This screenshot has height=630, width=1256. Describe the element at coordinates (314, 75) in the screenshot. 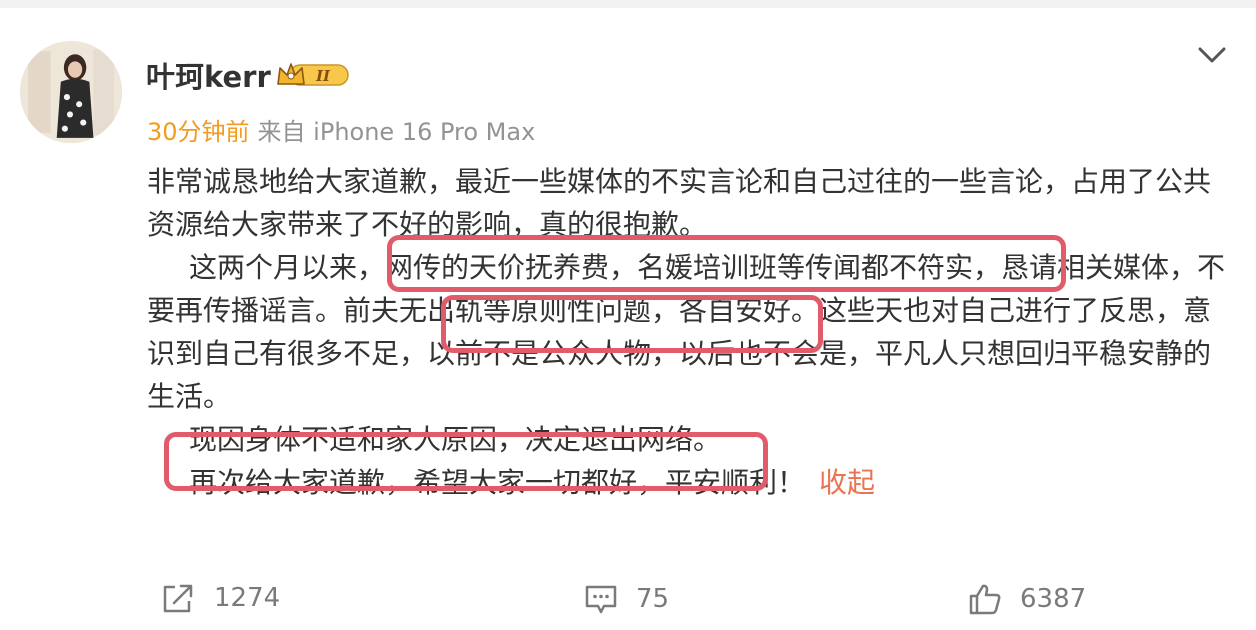

I see `vip-crown-icon: II` at that location.